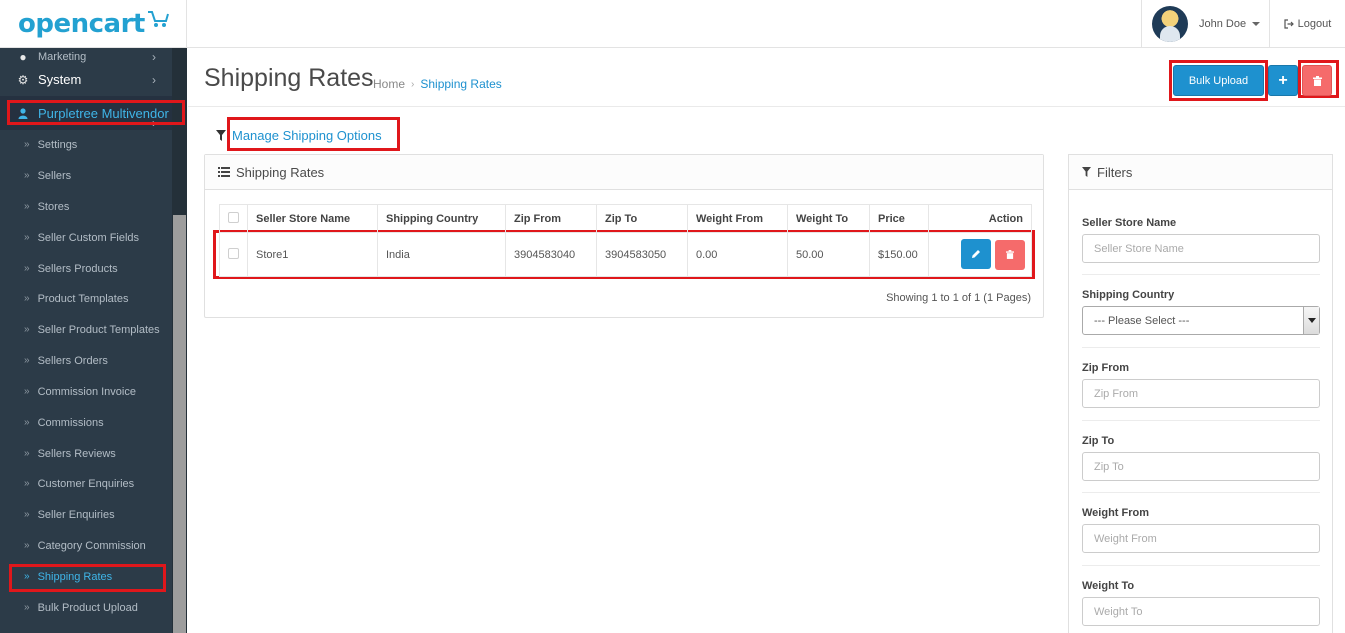 This screenshot has height=633, width=1345. I want to click on pencil-icon, so click(975, 254).